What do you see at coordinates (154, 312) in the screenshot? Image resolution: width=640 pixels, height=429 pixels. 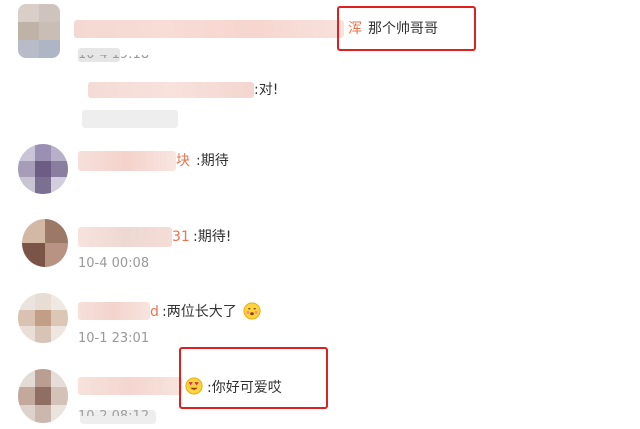 I see `username: d` at bounding box center [154, 312].